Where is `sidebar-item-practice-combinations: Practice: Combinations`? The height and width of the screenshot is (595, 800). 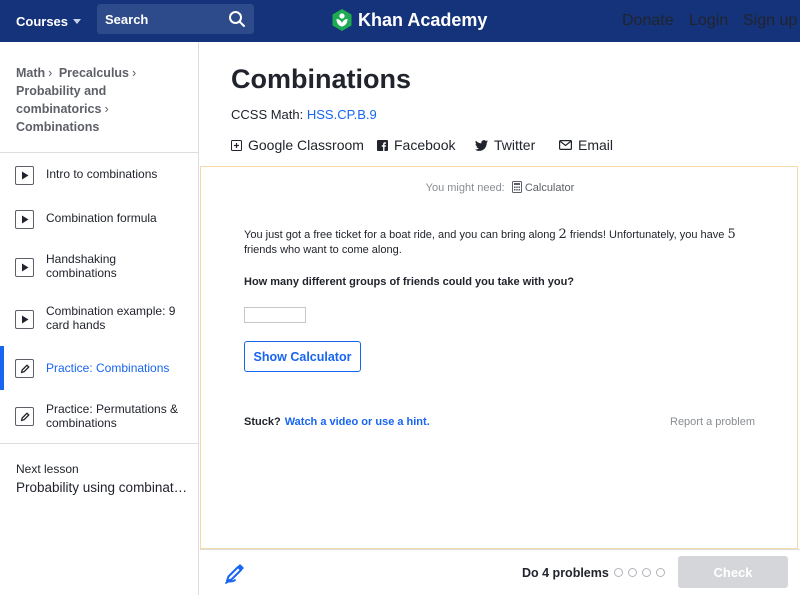 sidebar-item-practice-combinations: Practice: Combinations is located at coordinates (99, 368).